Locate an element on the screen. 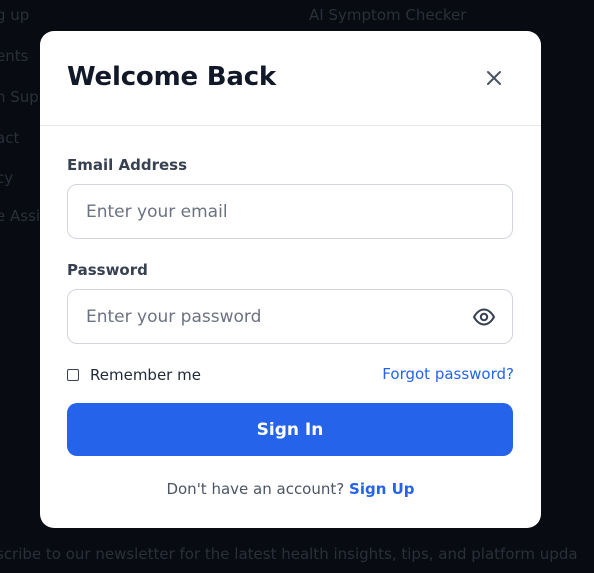 The width and height of the screenshot is (594, 573). close-icon is located at coordinates (494, 78).